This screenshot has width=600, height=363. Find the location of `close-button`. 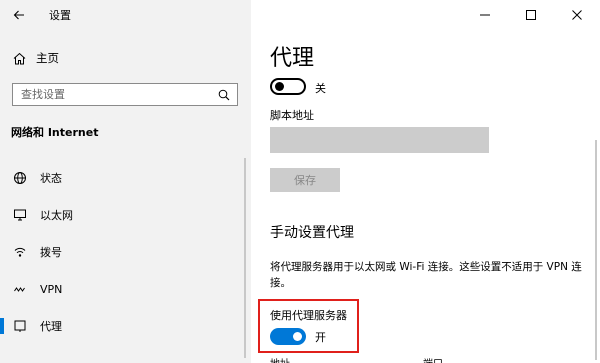

close-button is located at coordinates (577, 15).